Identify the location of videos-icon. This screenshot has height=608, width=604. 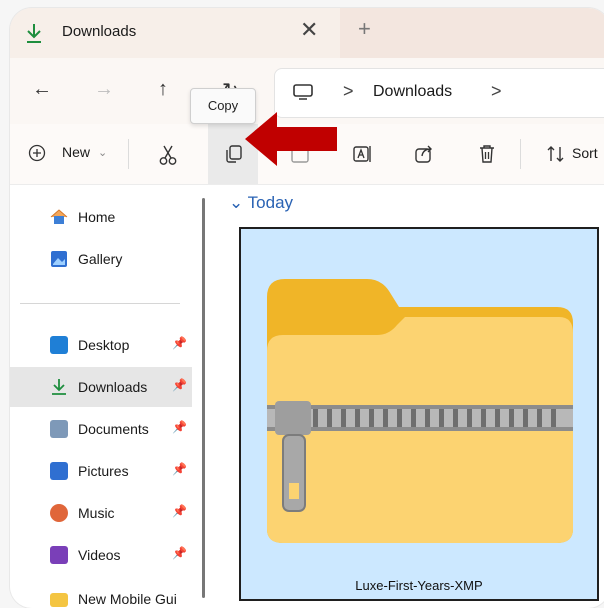
(59, 555).